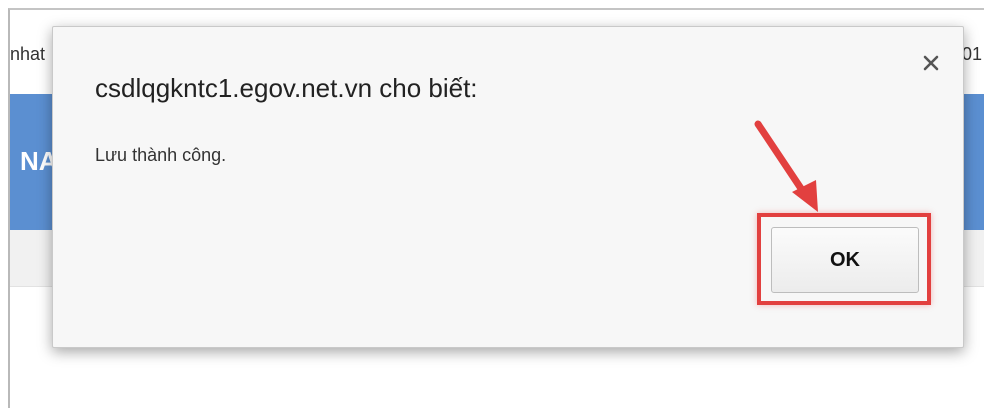 The image size is (984, 408). What do you see at coordinates (286, 88) in the screenshot?
I see `dialog-title: csdlqgkntc1.egov.net.vn cho biết:` at bounding box center [286, 88].